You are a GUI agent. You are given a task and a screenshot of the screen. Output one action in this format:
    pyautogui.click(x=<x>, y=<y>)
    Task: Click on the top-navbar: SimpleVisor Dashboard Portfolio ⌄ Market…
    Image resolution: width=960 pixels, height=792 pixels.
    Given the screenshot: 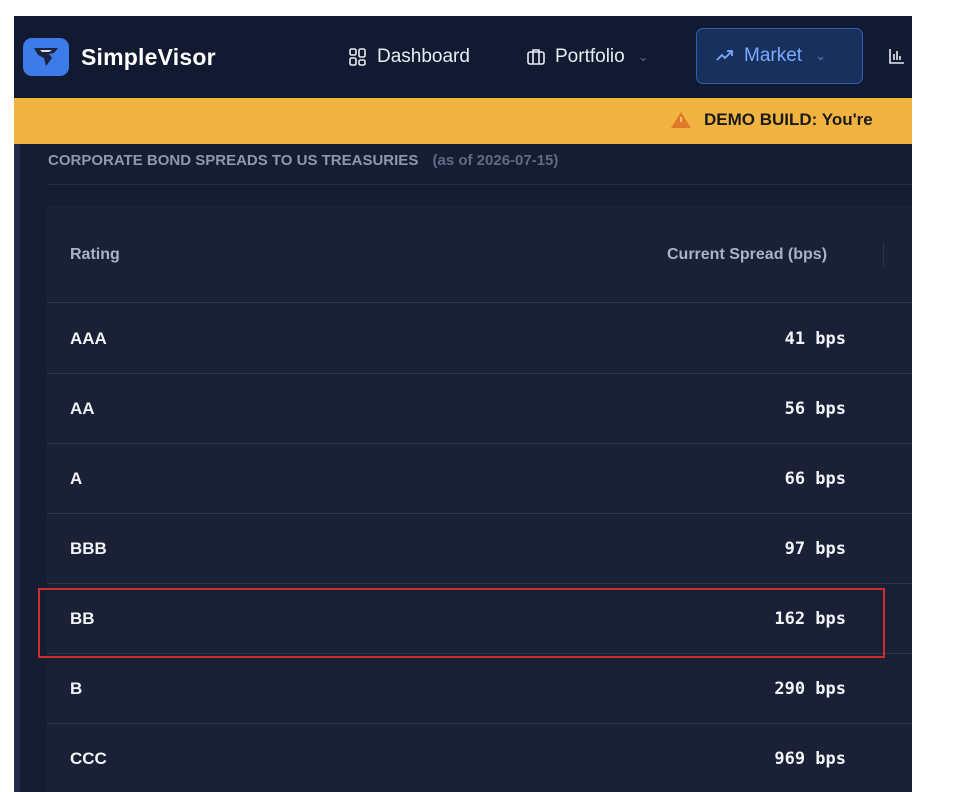 What is the action you would take?
    pyautogui.click(x=463, y=57)
    